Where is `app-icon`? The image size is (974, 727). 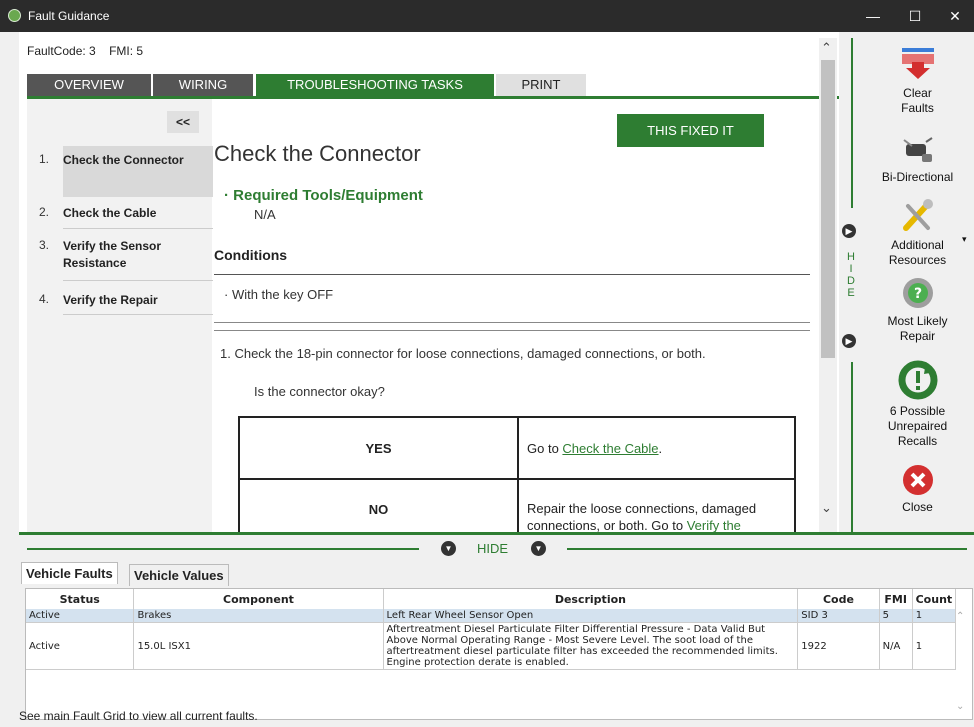 app-icon is located at coordinates (14, 15).